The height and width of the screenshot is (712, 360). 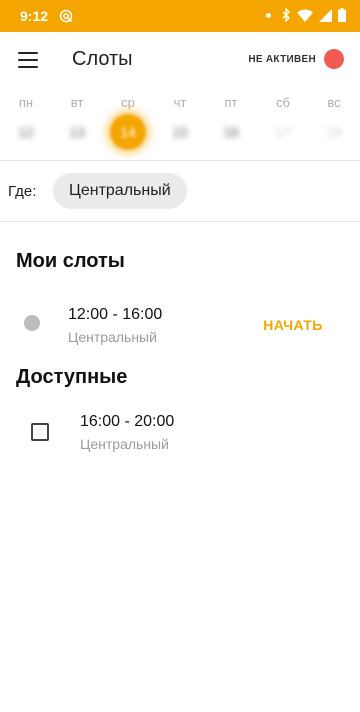 I want to click on day-mon: пн 12, so click(x=26, y=121).